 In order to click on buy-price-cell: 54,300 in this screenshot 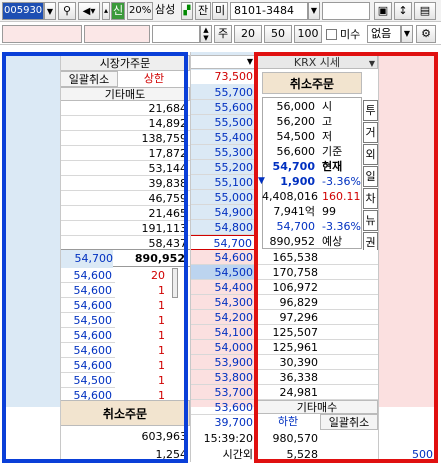, I will do `click(223, 302)`.